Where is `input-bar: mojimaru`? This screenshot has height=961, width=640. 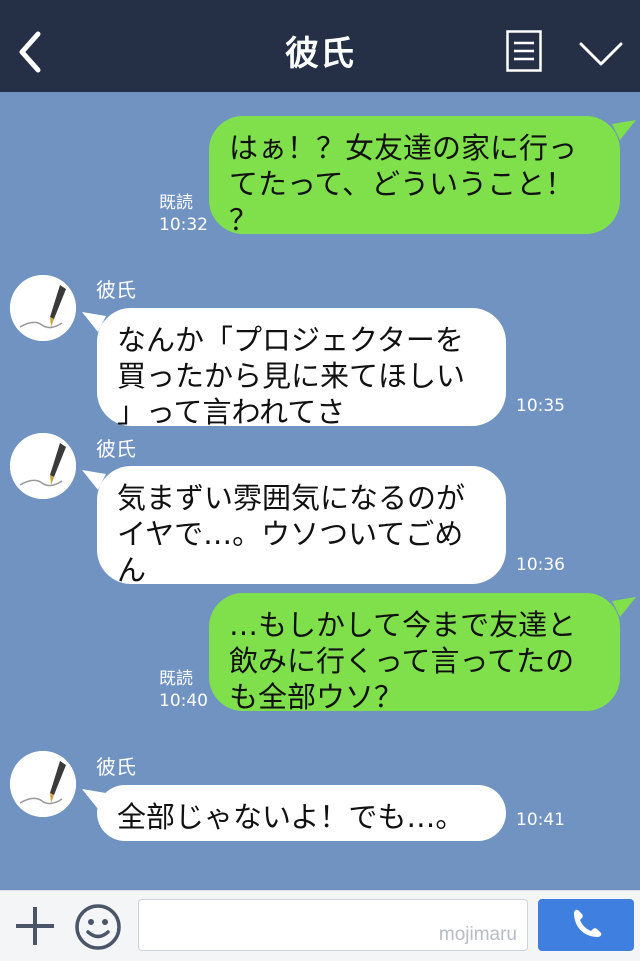 input-bar: mojimaru is located at coordinates (320, 925).